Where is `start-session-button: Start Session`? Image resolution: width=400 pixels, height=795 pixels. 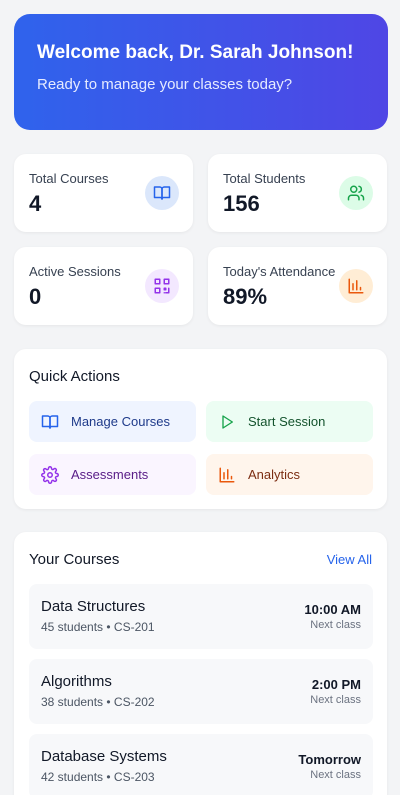
start-session-button: Start Session is located at coordinates (289, 421).